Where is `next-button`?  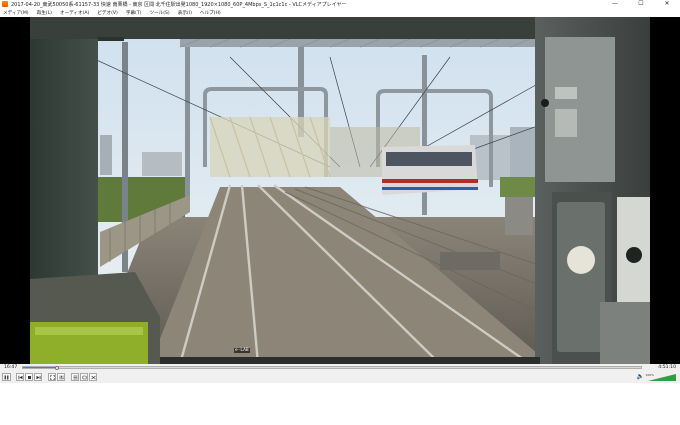 next-button is located at coordinates (38, 377).